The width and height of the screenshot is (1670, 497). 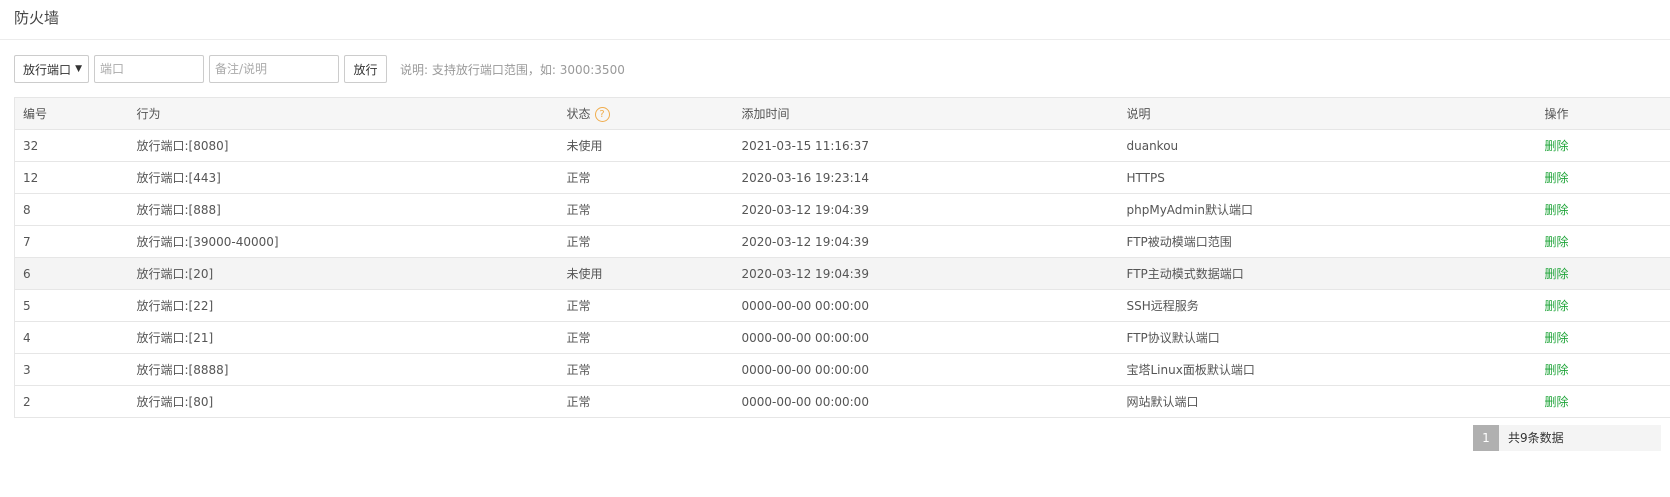 What do you see at coordinates (926, 177) in the screenshot?
I see `cell-time: 2020-03-16 19:23:14` at bounding box center [926, 177].